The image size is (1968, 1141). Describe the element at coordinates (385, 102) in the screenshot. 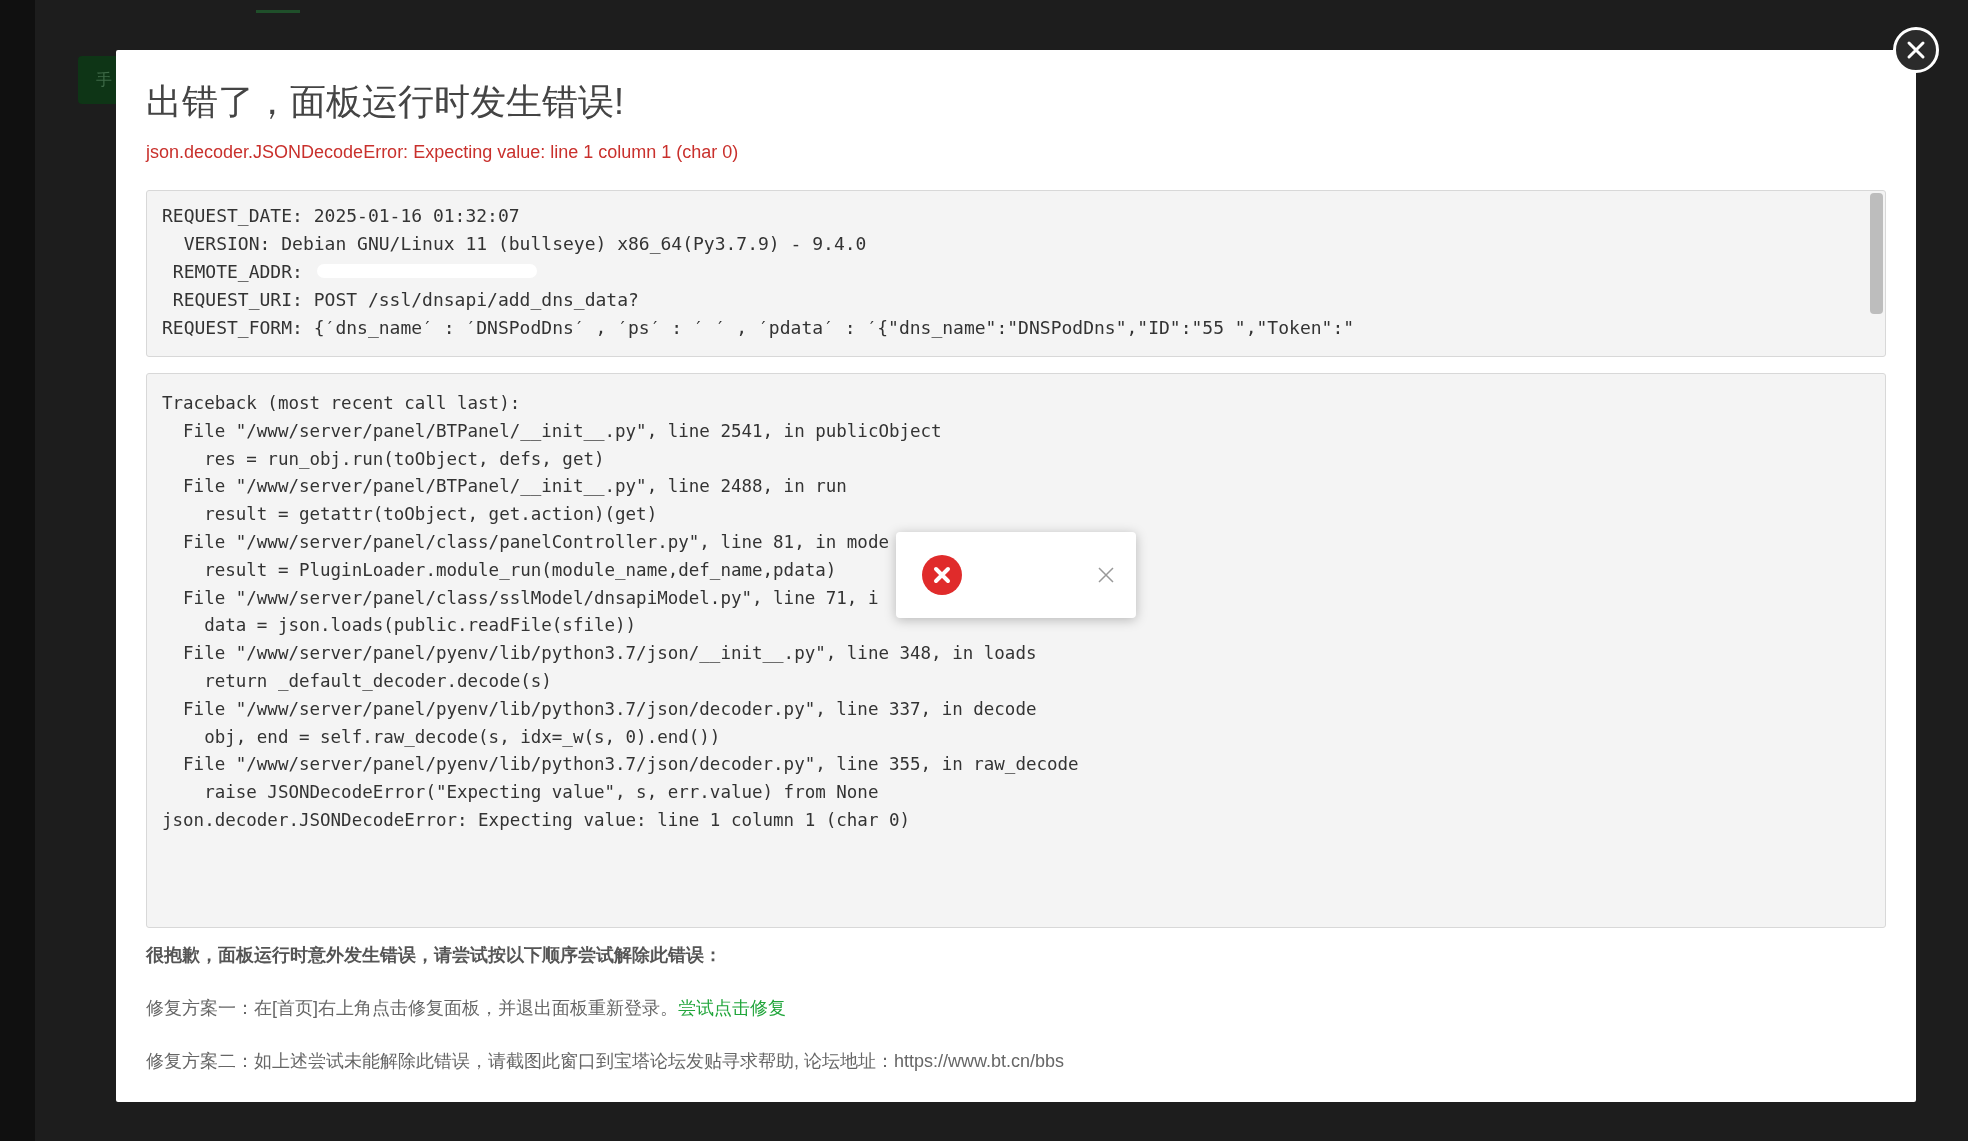

I see `dialog-title: 出错了，面板运行时发生错误!` at that location.